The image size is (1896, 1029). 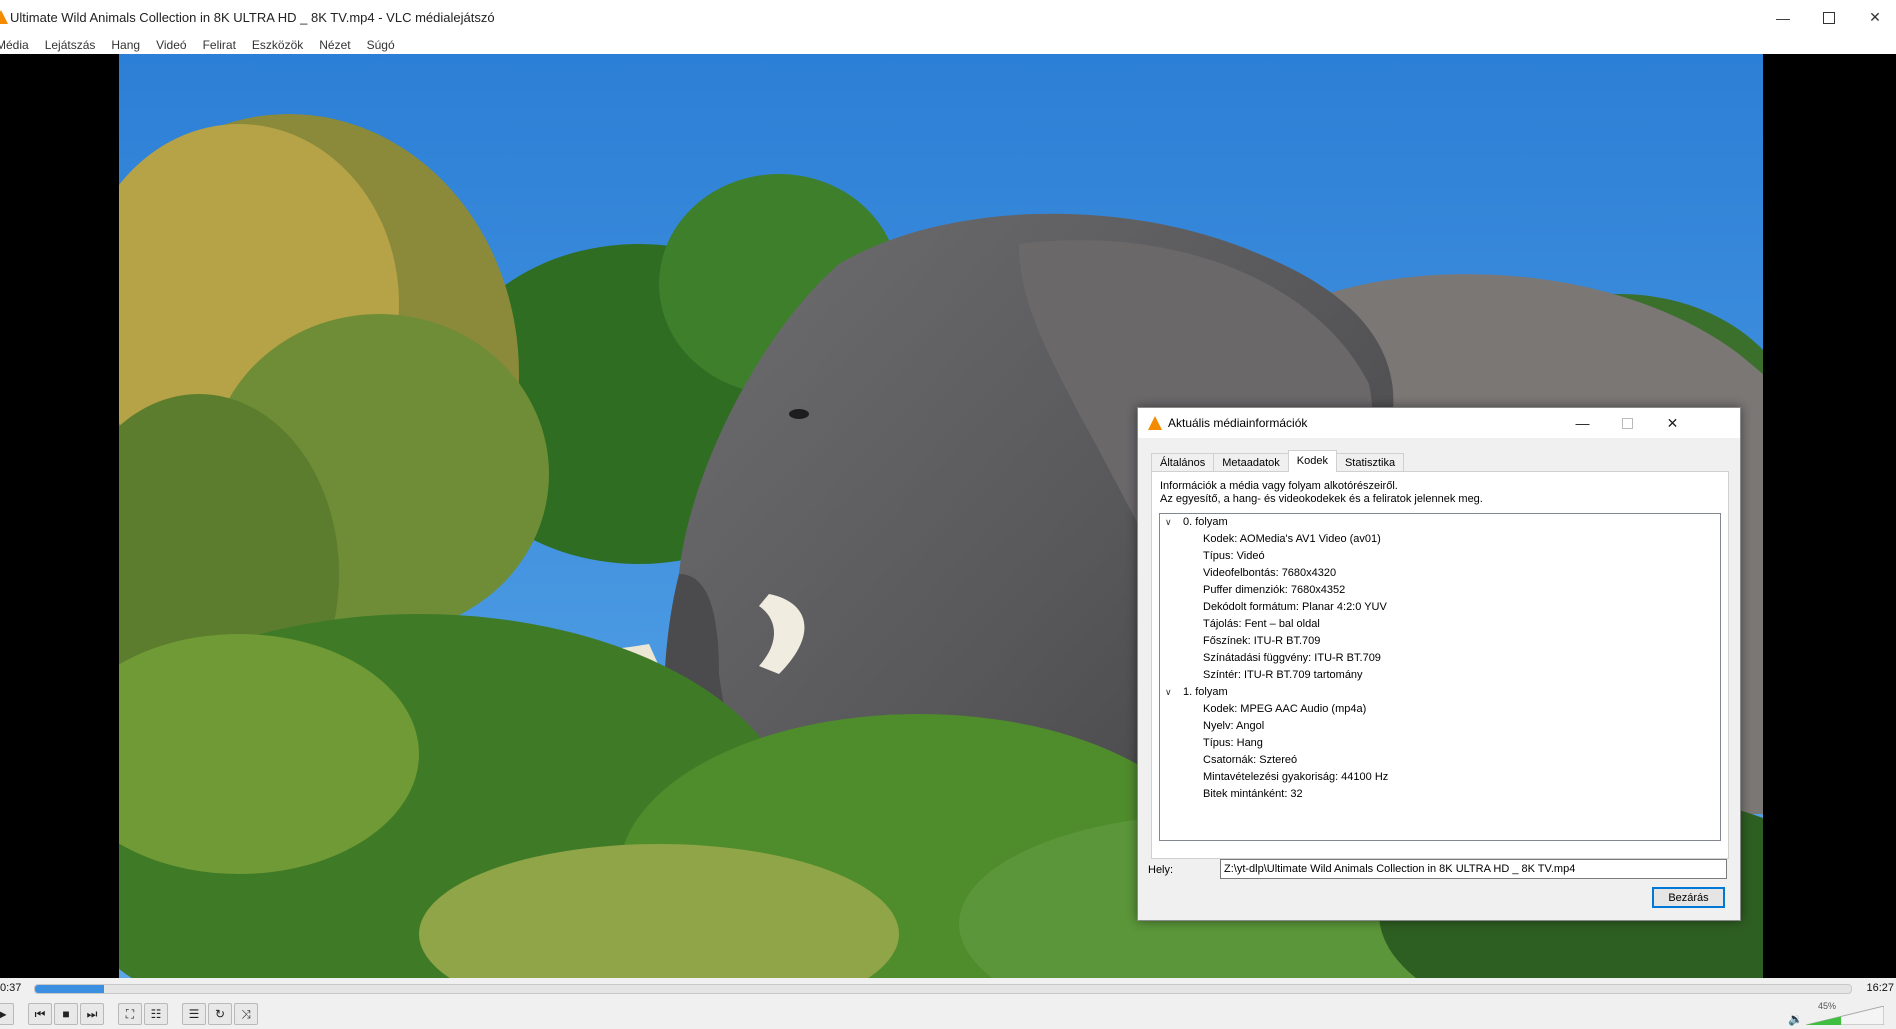 I want to click on menu-view: Nézet, so click(x=334, y=45).